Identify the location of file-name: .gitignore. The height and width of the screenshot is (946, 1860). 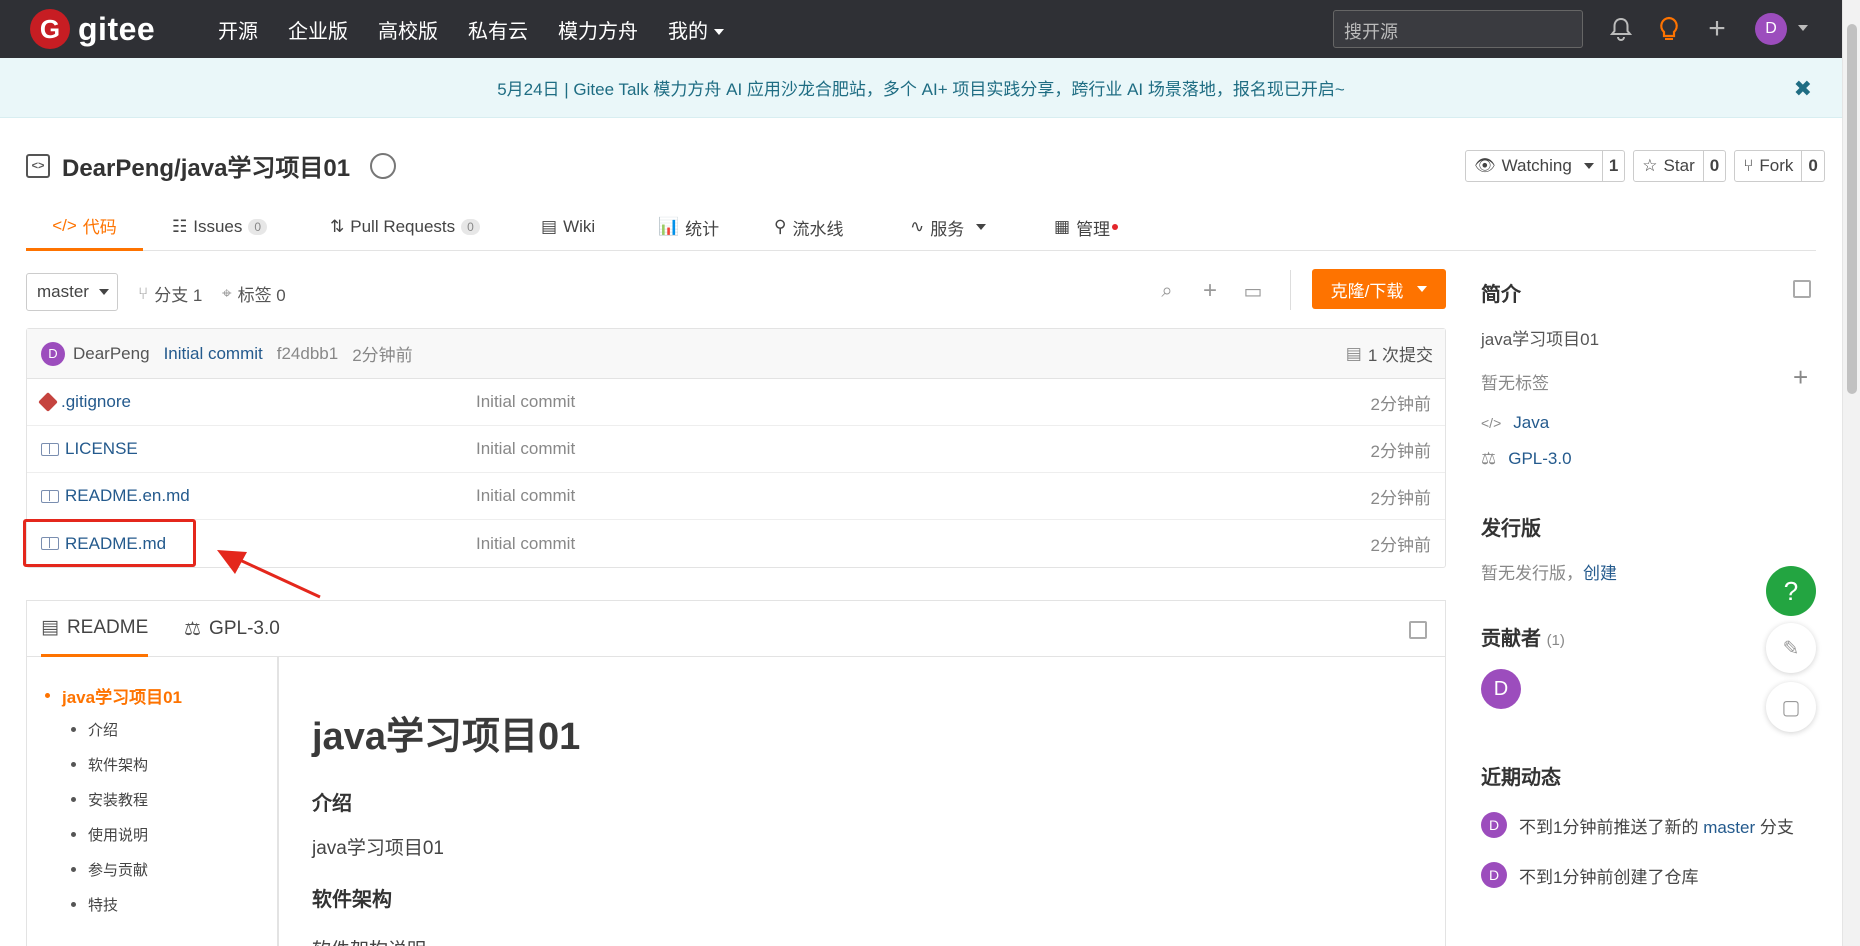
(96, 402).